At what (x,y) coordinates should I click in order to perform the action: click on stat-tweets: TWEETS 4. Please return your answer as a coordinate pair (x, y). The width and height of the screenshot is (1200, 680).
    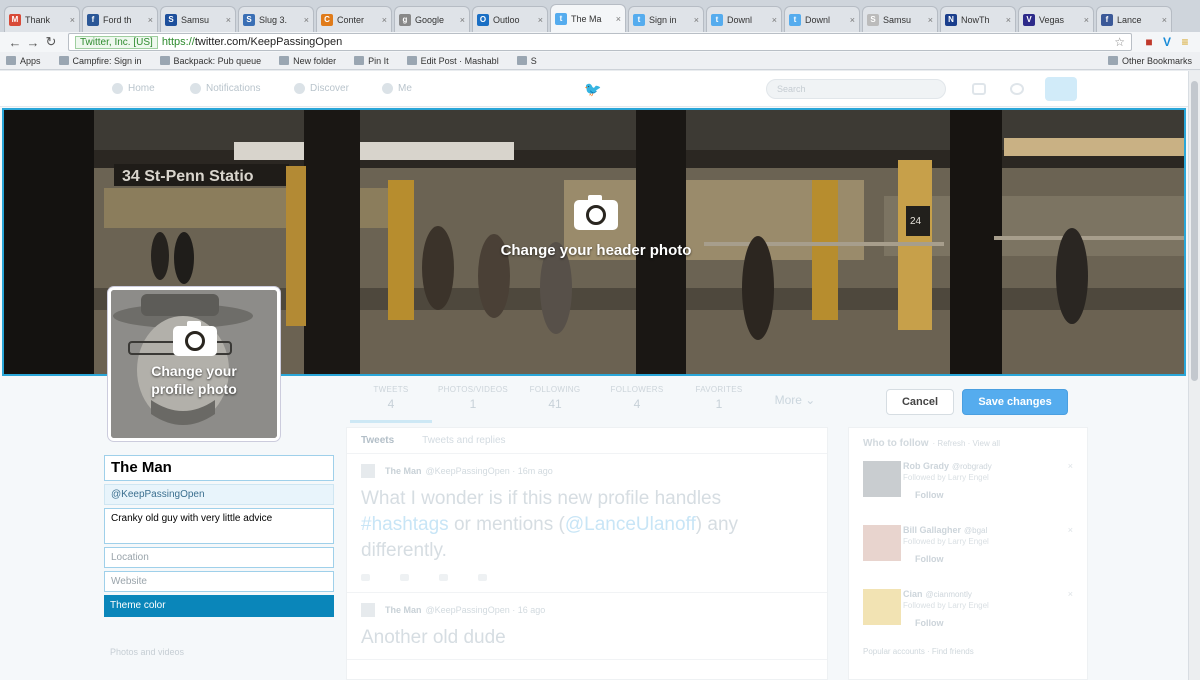
    Looking at the image, I should click on (391, 400).